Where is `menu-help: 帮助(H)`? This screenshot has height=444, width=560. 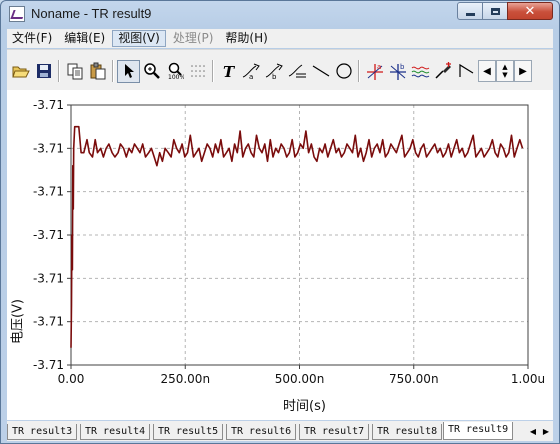
menu-help: 帮助(H) is located at coordinates (246, 38).